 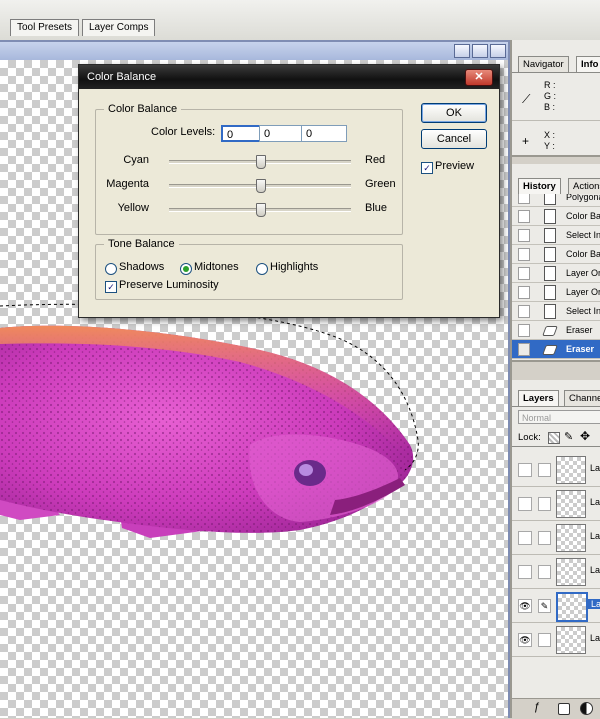 What do you see at coordinates (136, 160) in the screenshot?
I see `cyan-label: Cyan` at bounding box center [136, 160].